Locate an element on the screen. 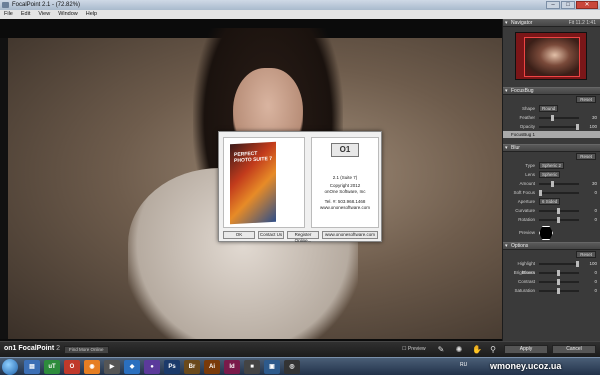 This screenshot has width=600, height=375. aperture-select: 6 Sided is located at coordinates (550, 201).